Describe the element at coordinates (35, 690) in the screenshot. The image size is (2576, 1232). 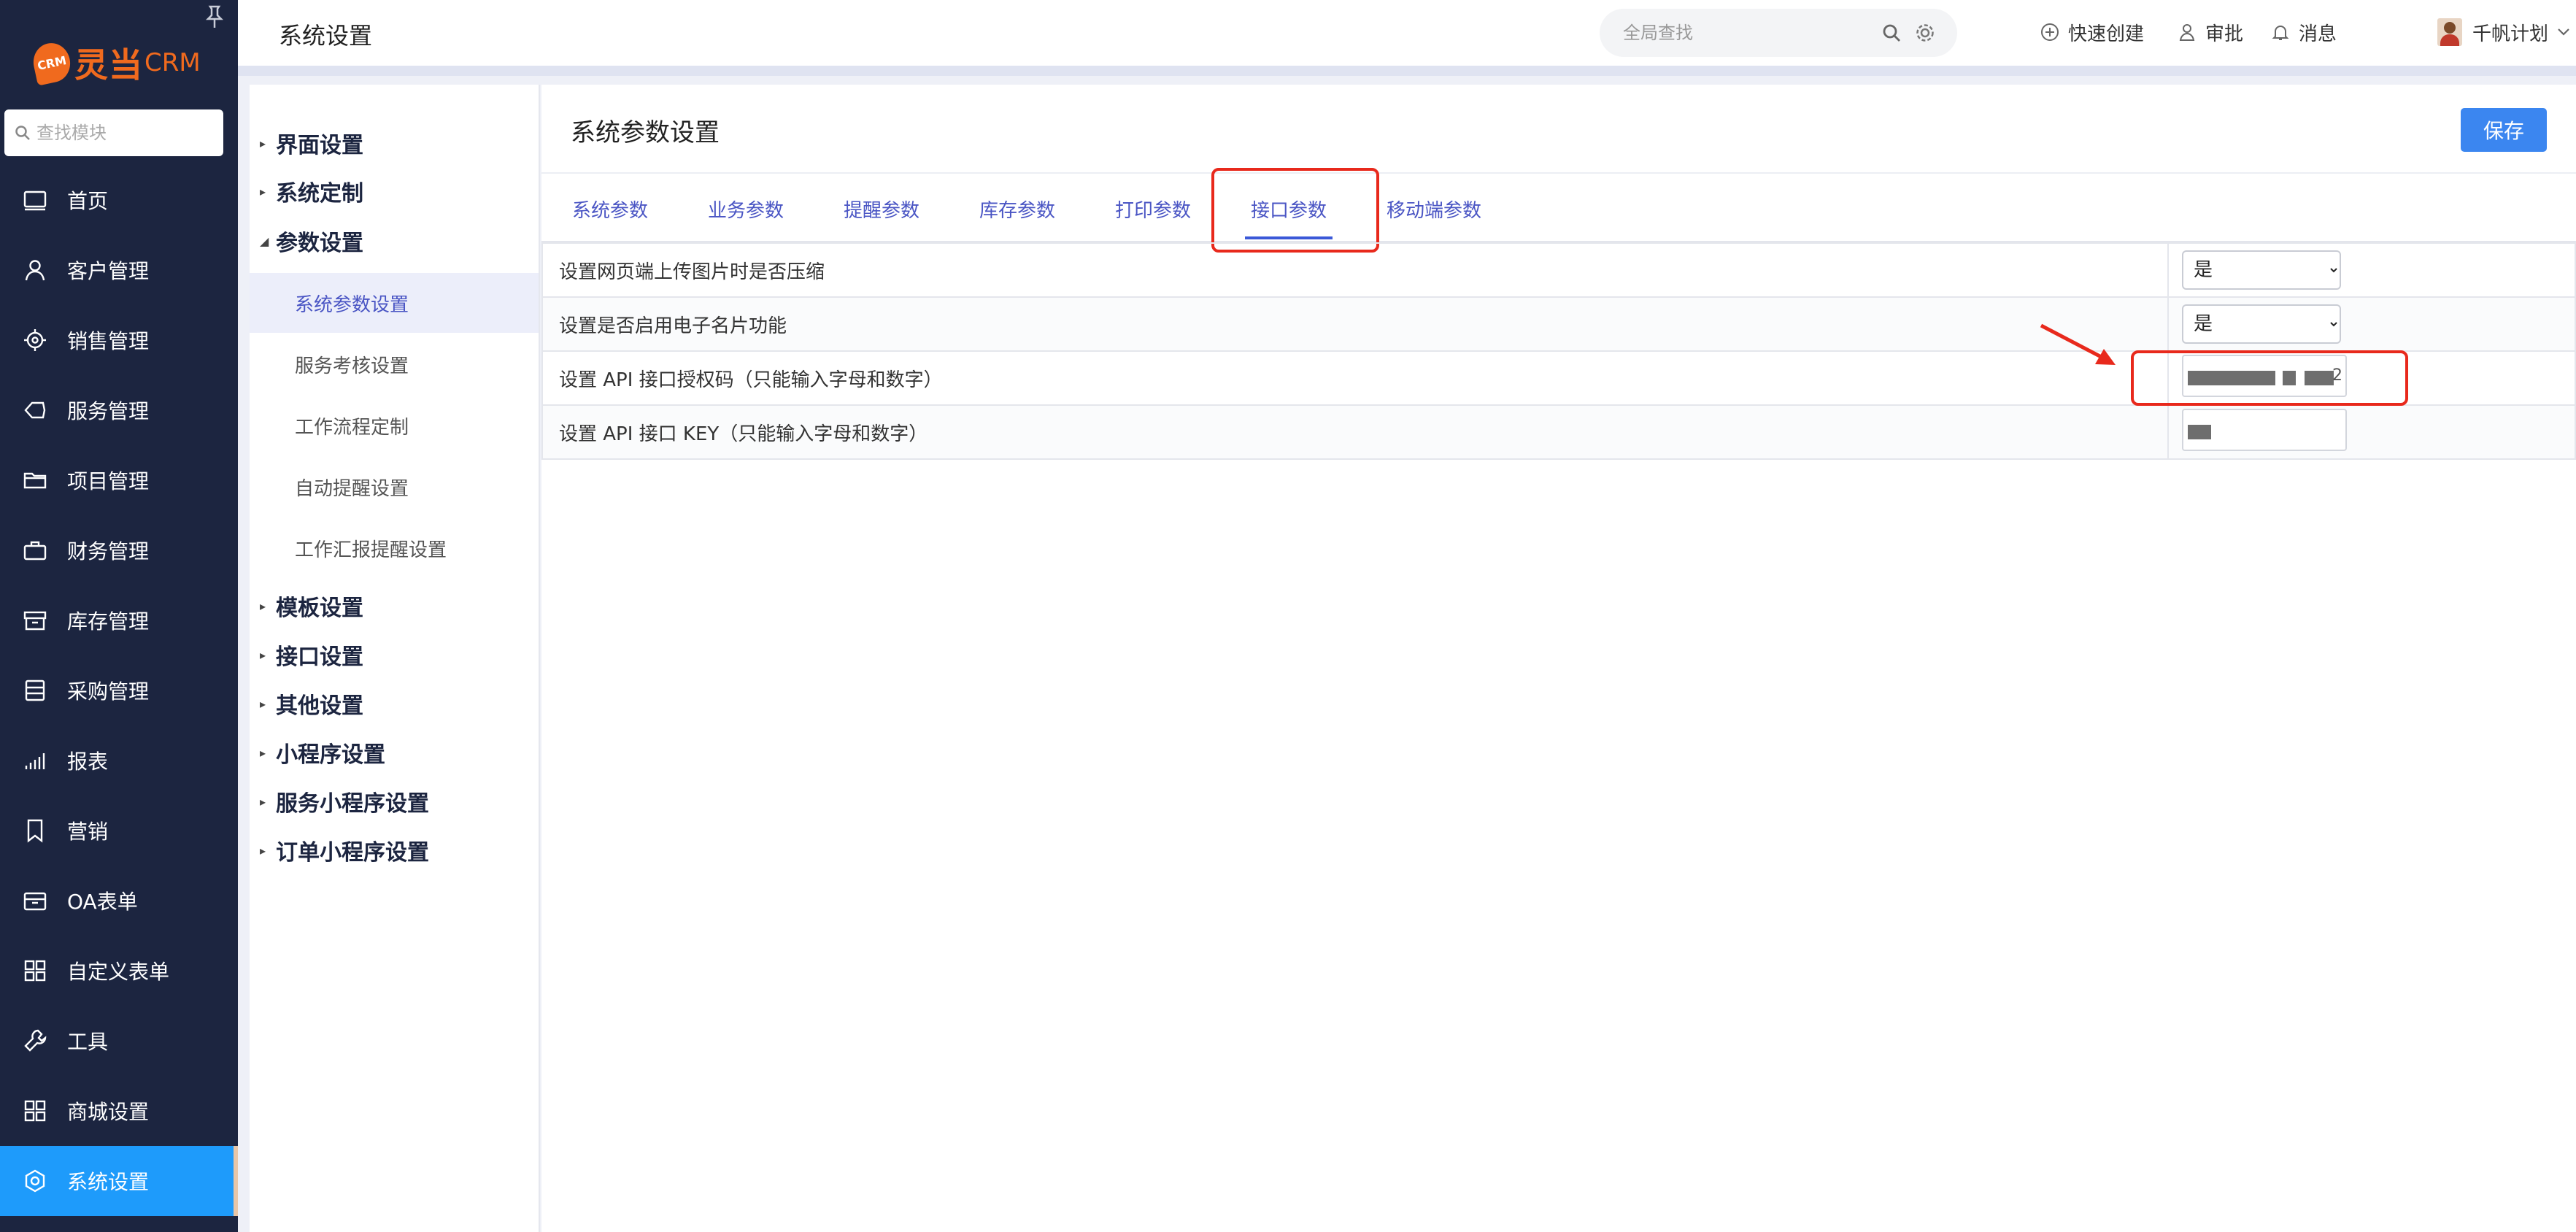
I see `list-icon` at that location.